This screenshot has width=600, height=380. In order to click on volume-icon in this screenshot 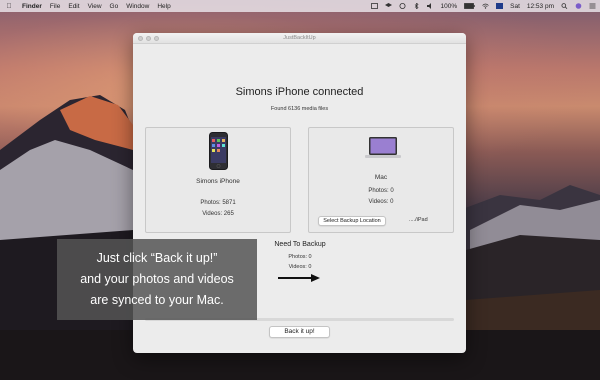, I will do `click(430, 6)`.